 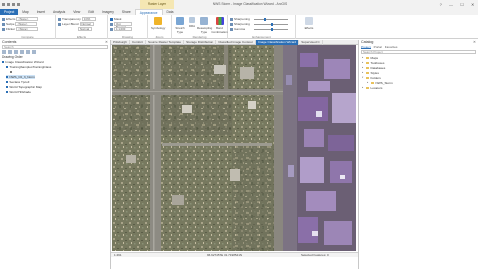 I want to click on undo-icon, so click(x=8, y=4).